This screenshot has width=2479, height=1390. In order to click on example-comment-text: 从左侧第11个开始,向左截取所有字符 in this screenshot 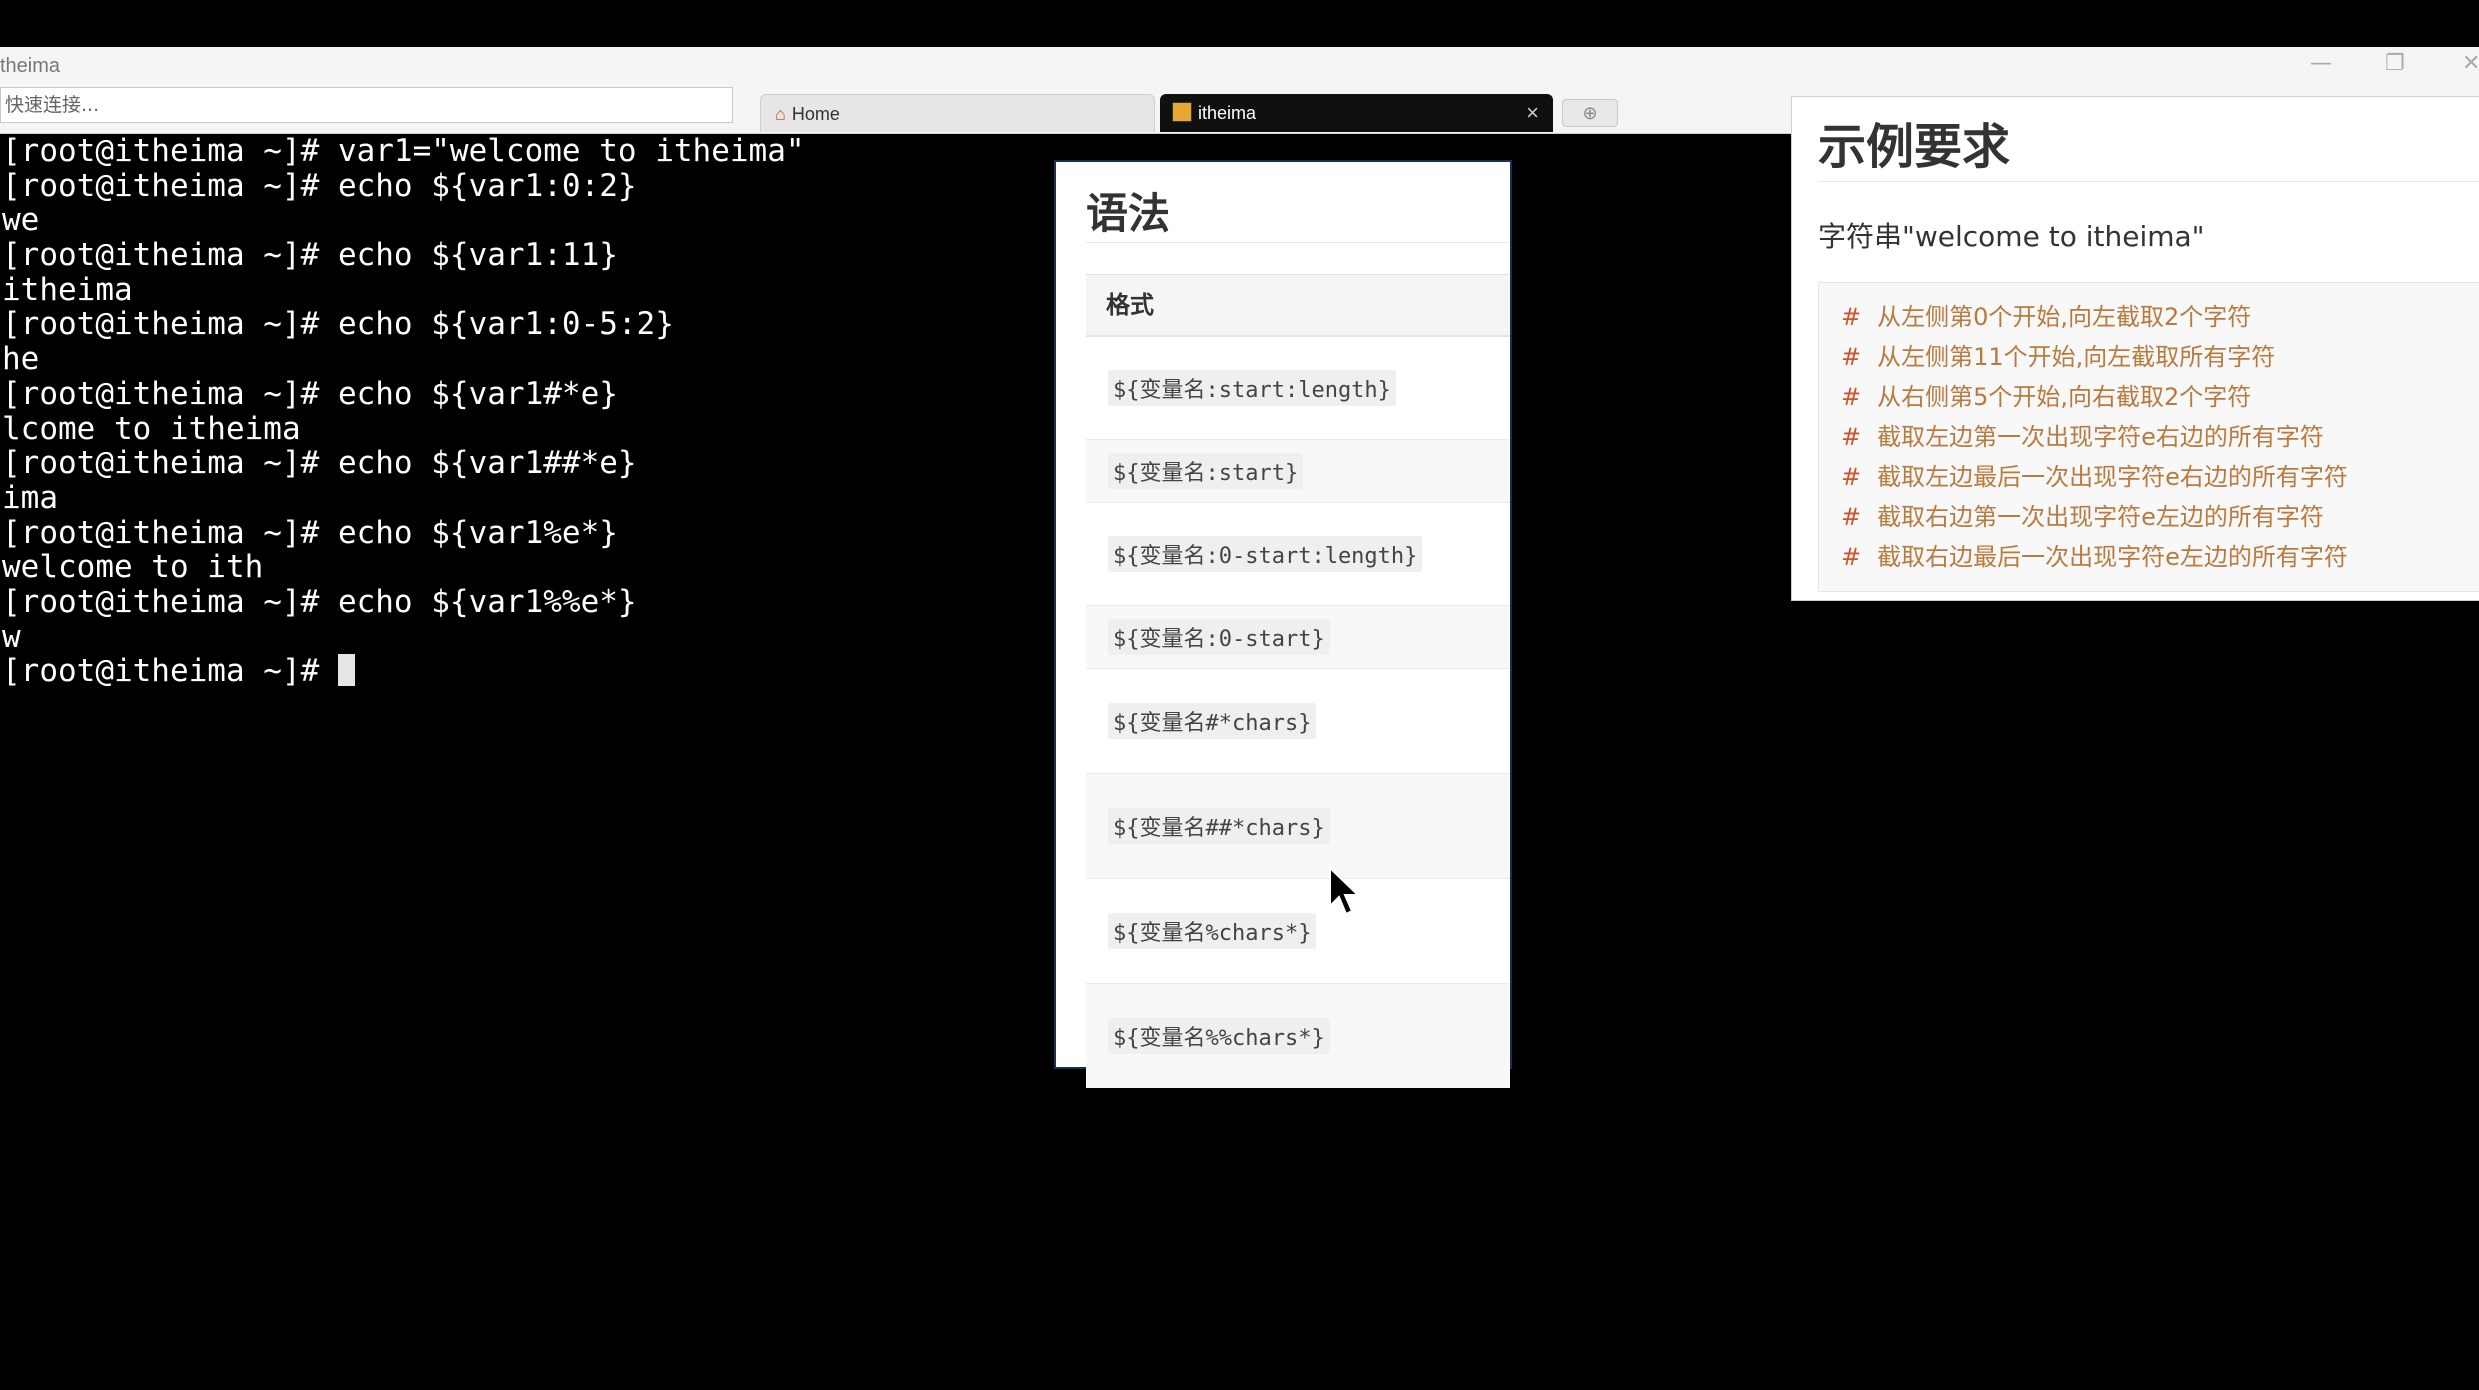, I will do `click(2076, 357)`.